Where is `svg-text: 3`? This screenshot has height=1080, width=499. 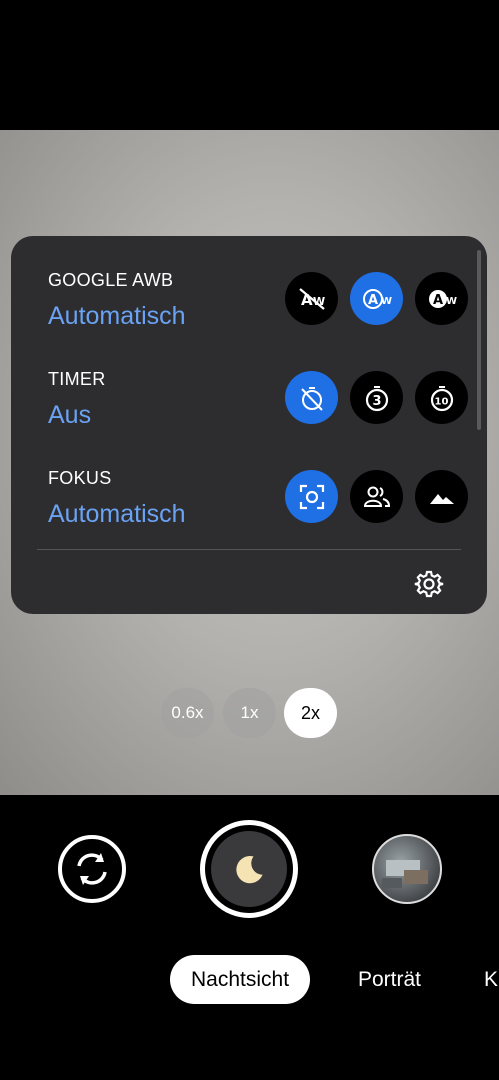
svg-text: 3 is located at coordinates (376, 401).